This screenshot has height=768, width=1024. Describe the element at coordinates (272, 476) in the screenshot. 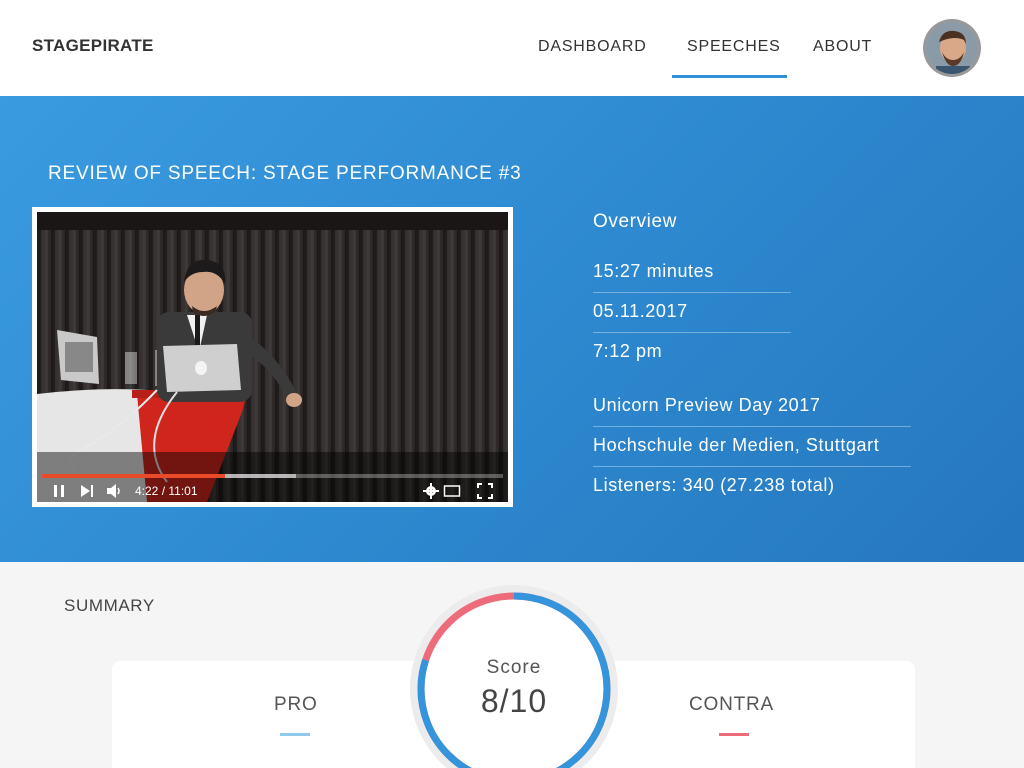

I see `video-progress-track` at that location.